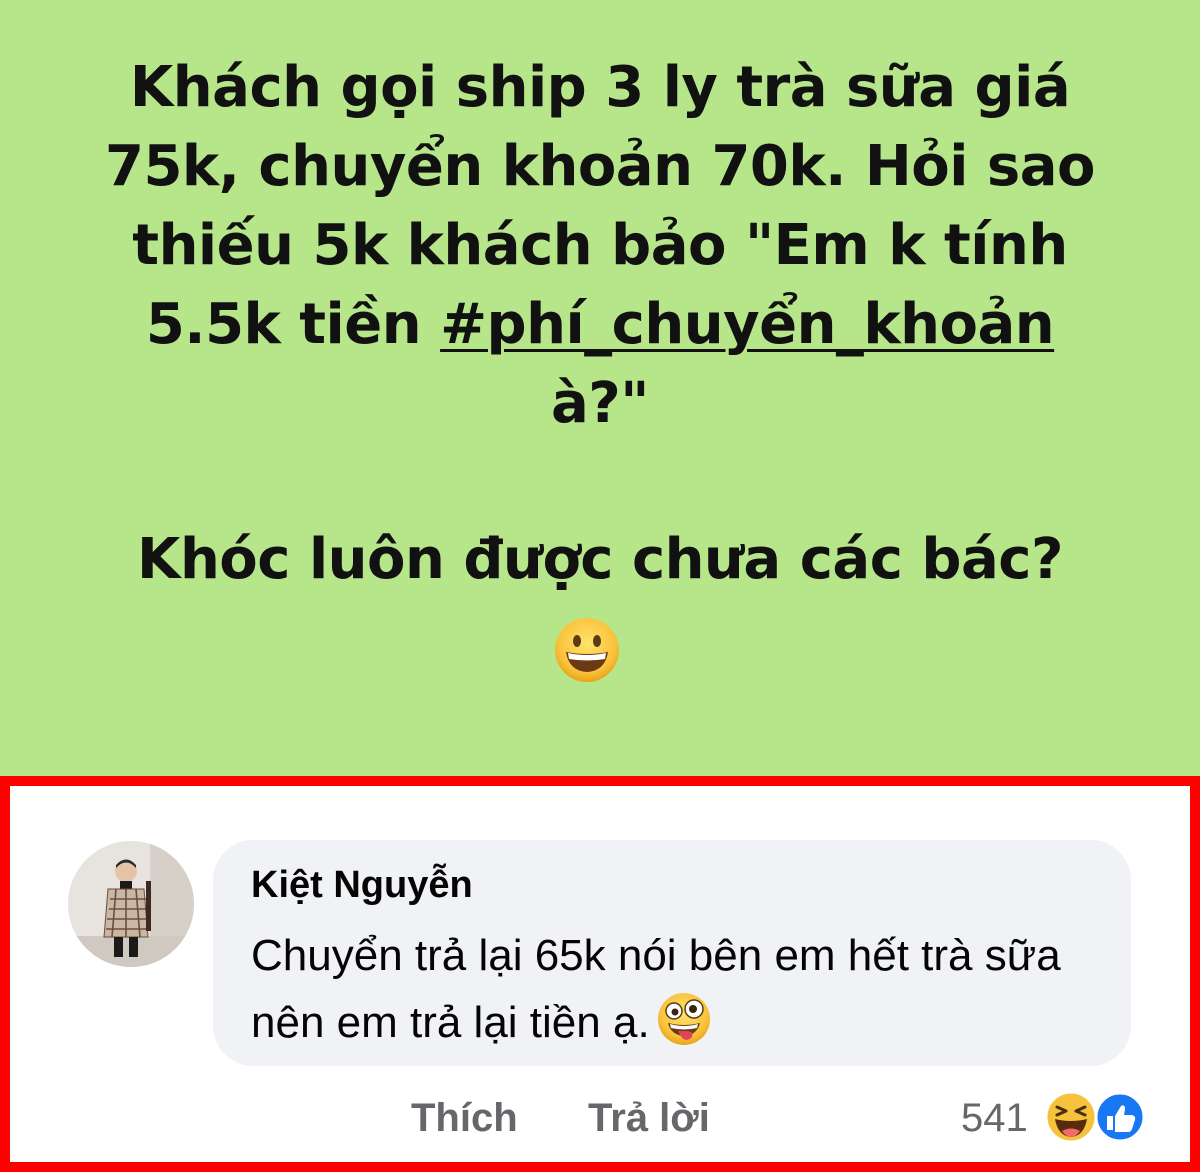 Image resolution: width=1200 pixels, height=1172 pixels. Describe the element at coordinates (600, 559) in the screenshot. I see `post-line: Khóc luôn được chưa các bác?` at that location.